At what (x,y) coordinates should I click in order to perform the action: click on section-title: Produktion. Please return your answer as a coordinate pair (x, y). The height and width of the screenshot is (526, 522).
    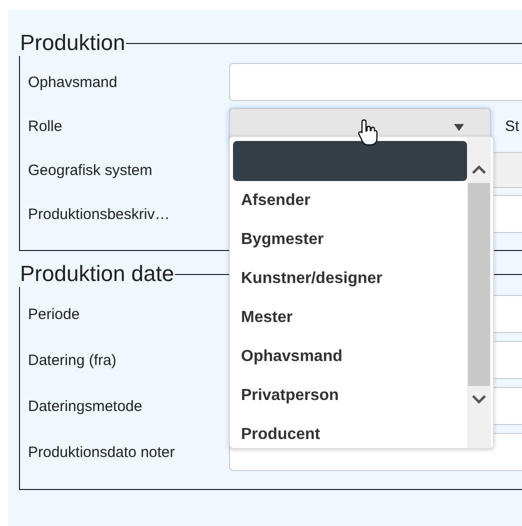
    Looking at the image, I should click on (72, 43).